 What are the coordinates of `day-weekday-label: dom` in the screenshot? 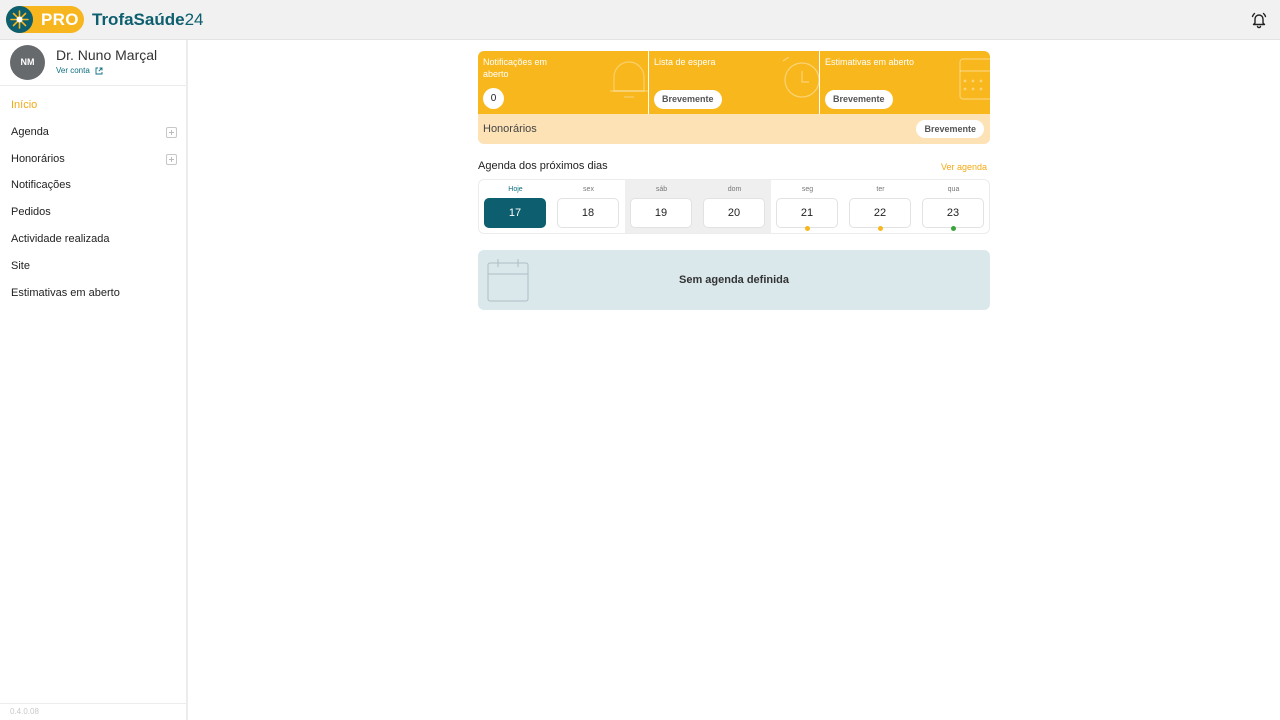 It's located at (734, 189).